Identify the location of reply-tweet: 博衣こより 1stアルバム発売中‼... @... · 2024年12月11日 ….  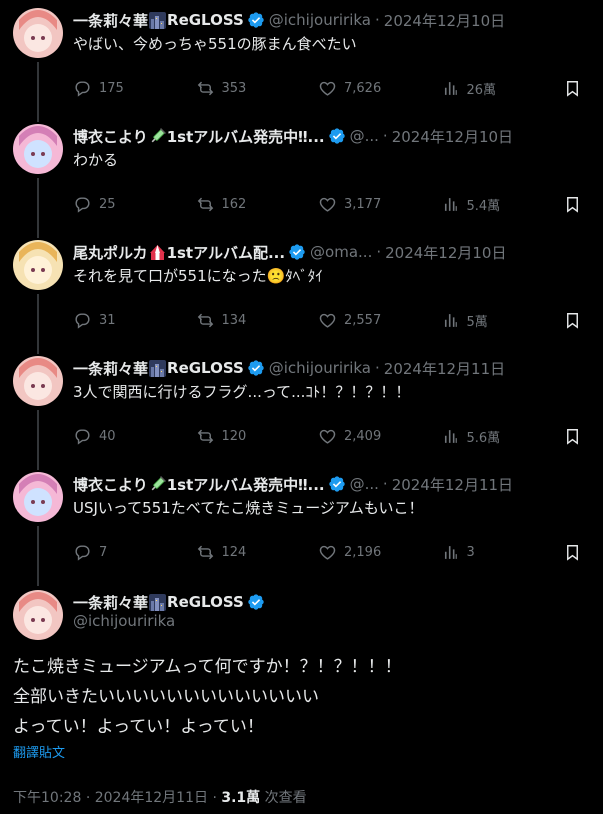
(301, 522).